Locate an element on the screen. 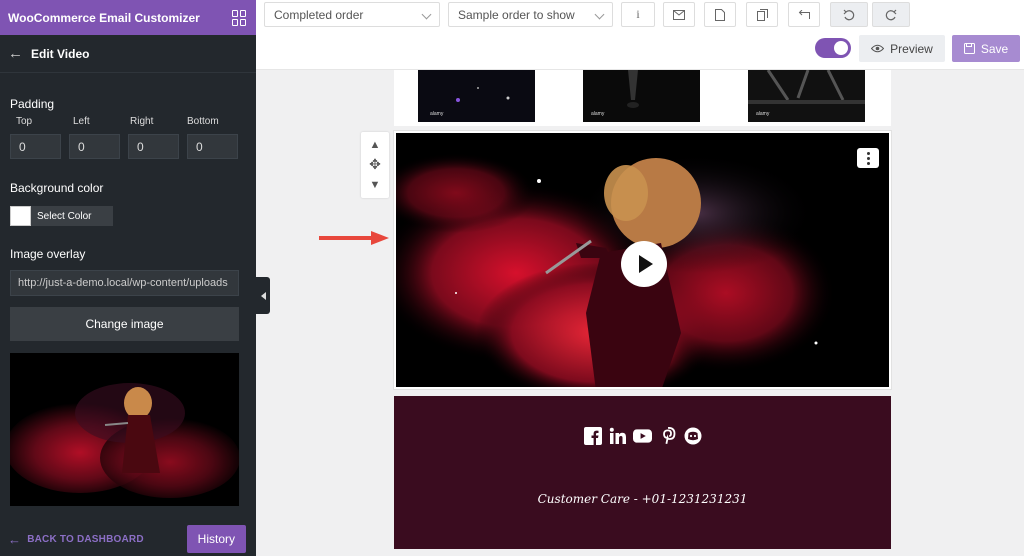  back-to-dashboard-link: ← BACK TO DASHBOARD is located at coordinates (76, 539).